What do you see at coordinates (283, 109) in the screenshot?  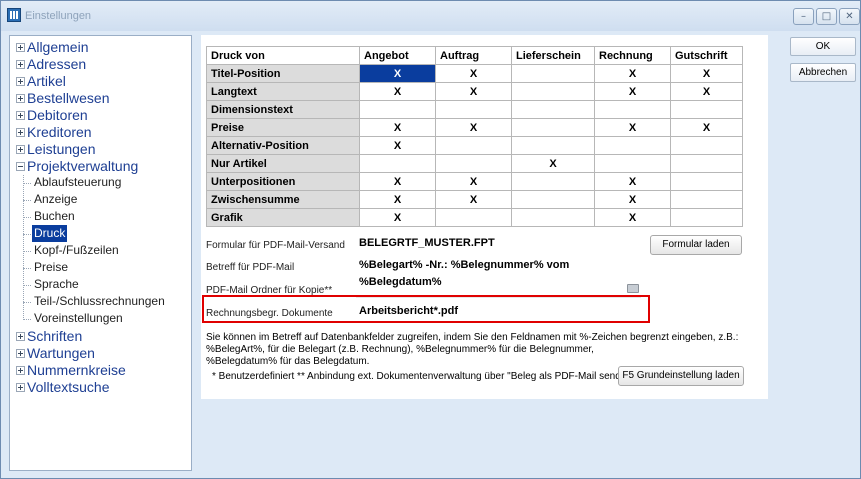 I see `row-label: Dimensionstext` at bounding box center [283, 109].